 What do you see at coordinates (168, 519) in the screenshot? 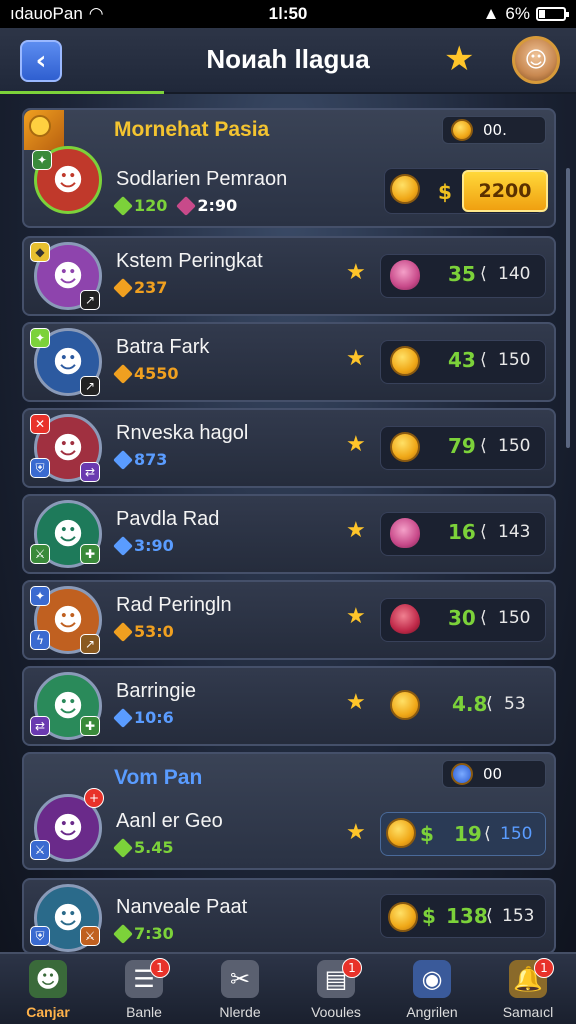
I see `player-name: Pavdla Rad` at bounding box center [168, 519].